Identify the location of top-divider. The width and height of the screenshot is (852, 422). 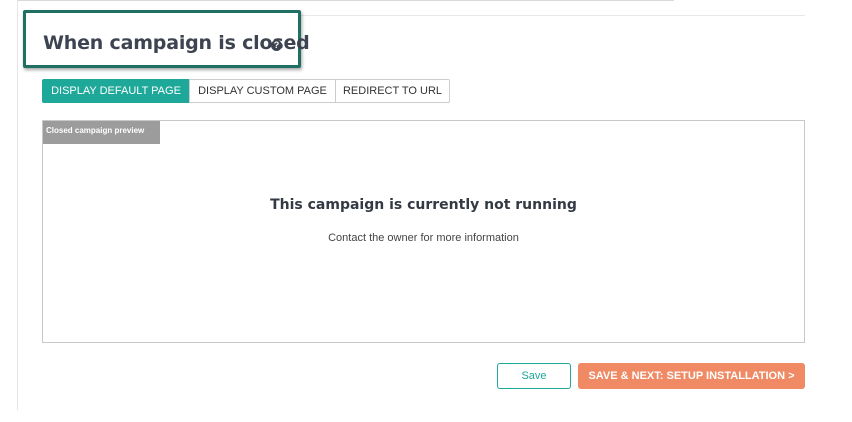
(346, 0).